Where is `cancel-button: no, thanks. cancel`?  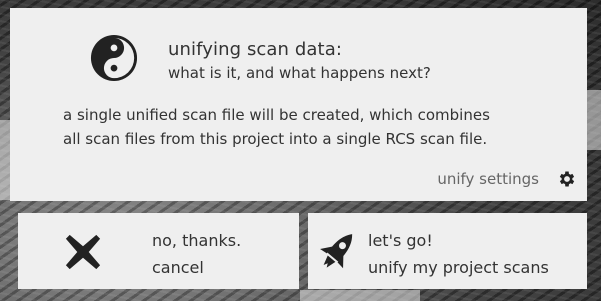 cancel-button: no, thanks. cancel is located at coordinates (158, 251).